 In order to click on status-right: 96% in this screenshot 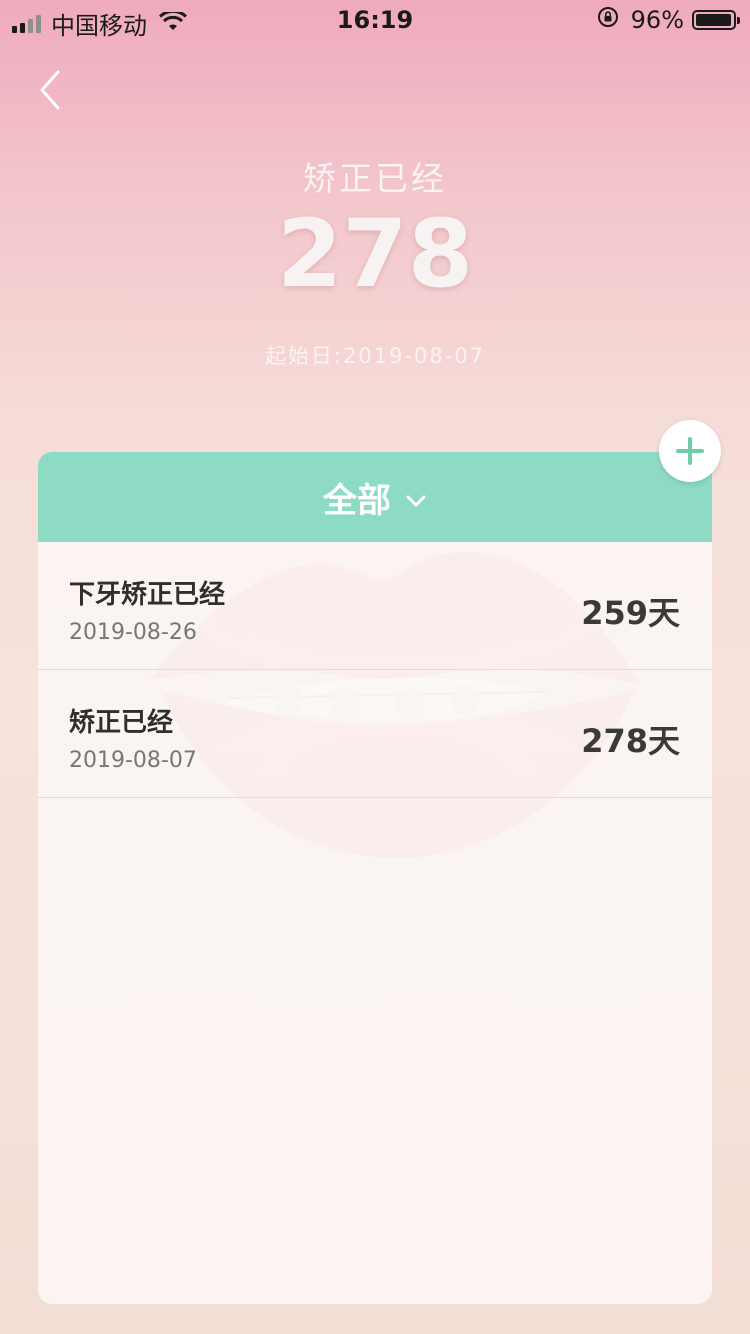, I will do `click(668, 20)`.